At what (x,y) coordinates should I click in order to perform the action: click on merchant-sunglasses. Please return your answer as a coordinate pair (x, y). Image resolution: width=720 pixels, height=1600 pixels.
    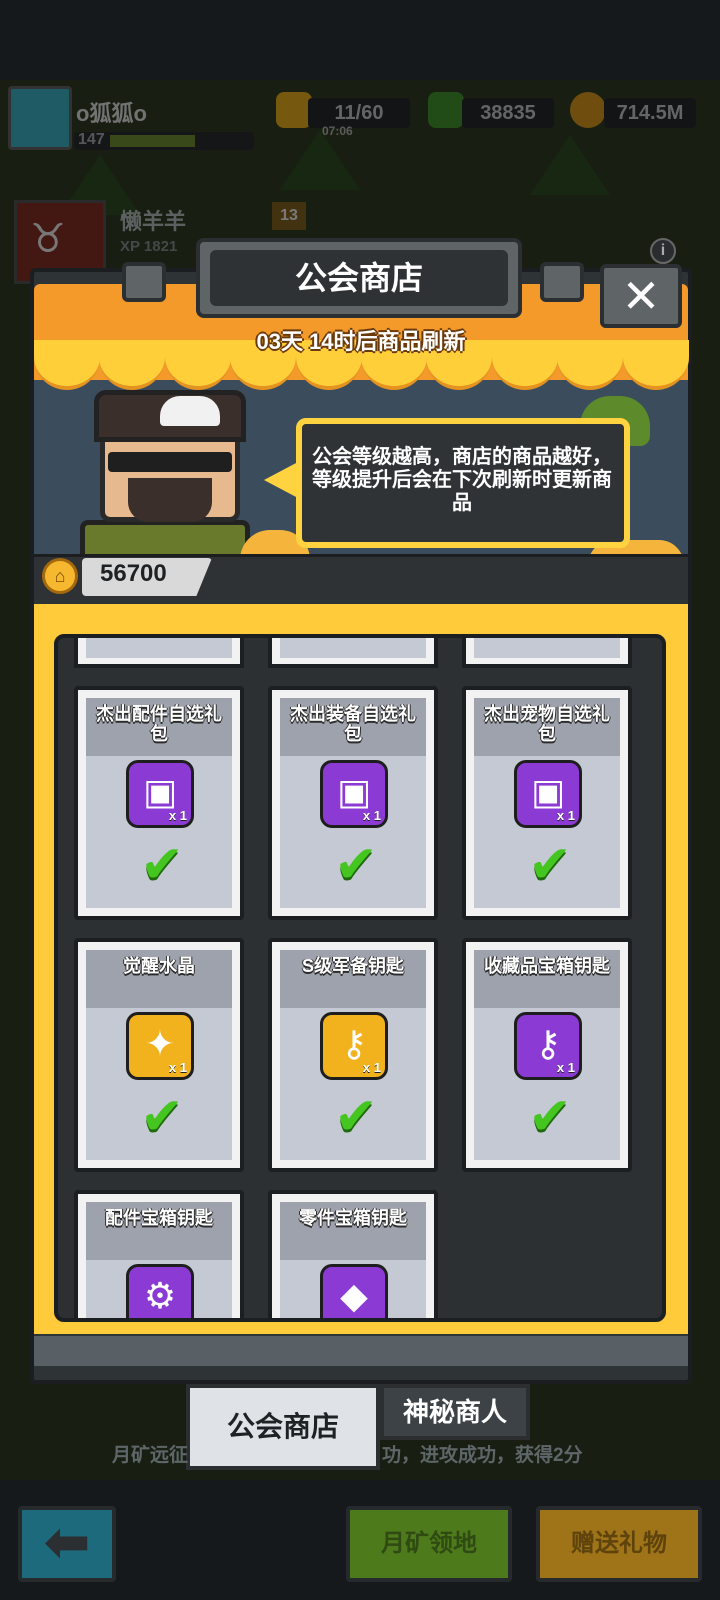
    Looking at the image, I should click on (170, 462).